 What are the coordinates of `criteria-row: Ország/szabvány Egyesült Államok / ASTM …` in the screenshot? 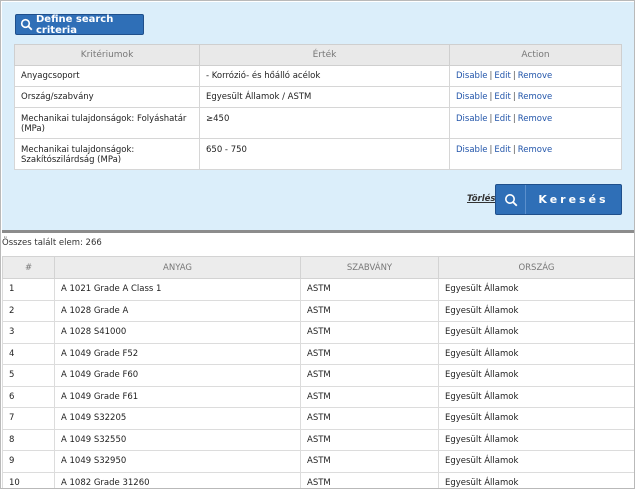 It's located at (318, 97).